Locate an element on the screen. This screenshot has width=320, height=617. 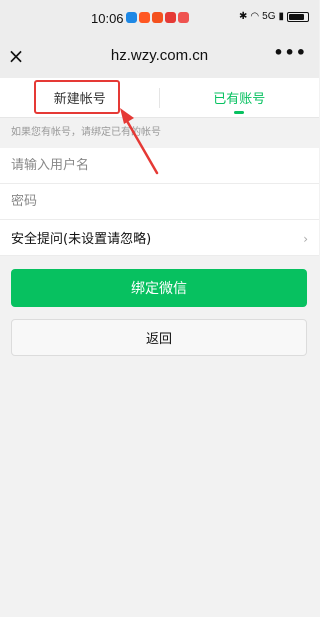
bind-wechat-button: 绑定微信 is located at coordinates (159, 288).